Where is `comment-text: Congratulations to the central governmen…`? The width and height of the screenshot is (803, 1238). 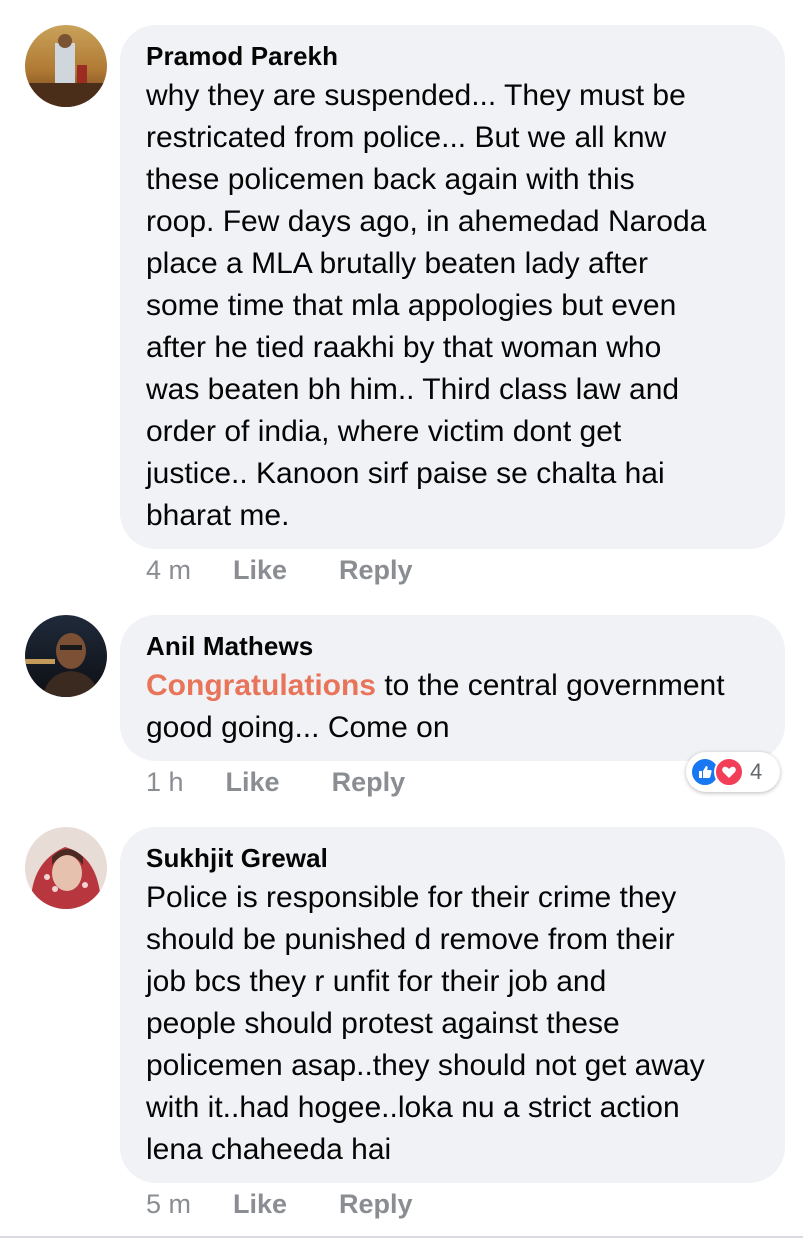
comment-text: Congratulations to the central governmen… is located at coordinates (452, 707).